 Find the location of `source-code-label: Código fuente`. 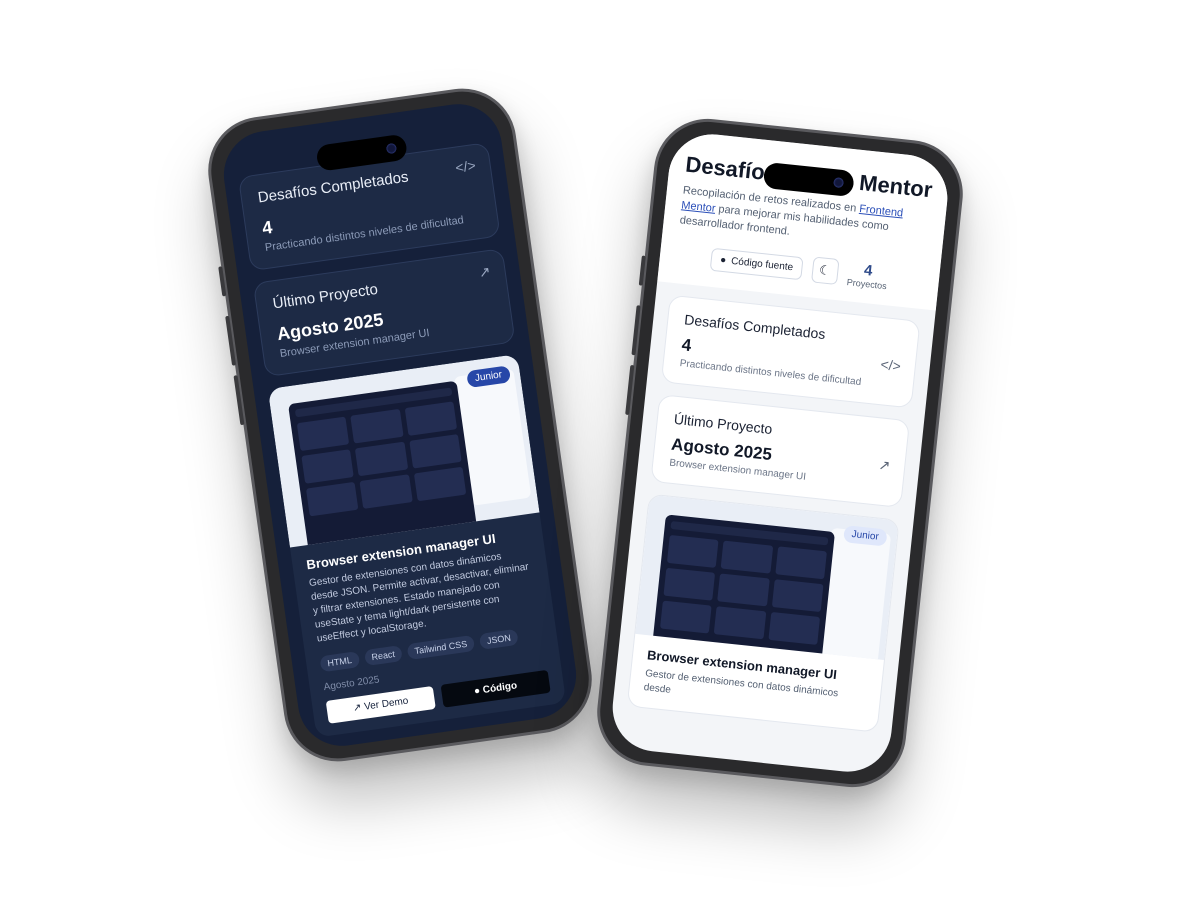

source-code-label: Código fuente is located at coordinates (762, 264).